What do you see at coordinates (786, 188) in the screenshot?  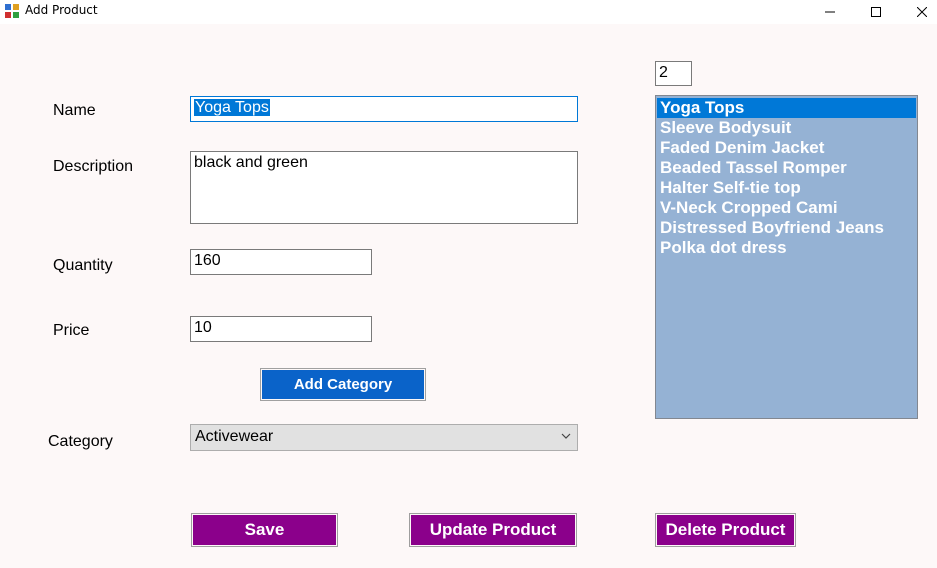 I see `list-item: Halter Self-tie top` at bounding box center [786, 188].